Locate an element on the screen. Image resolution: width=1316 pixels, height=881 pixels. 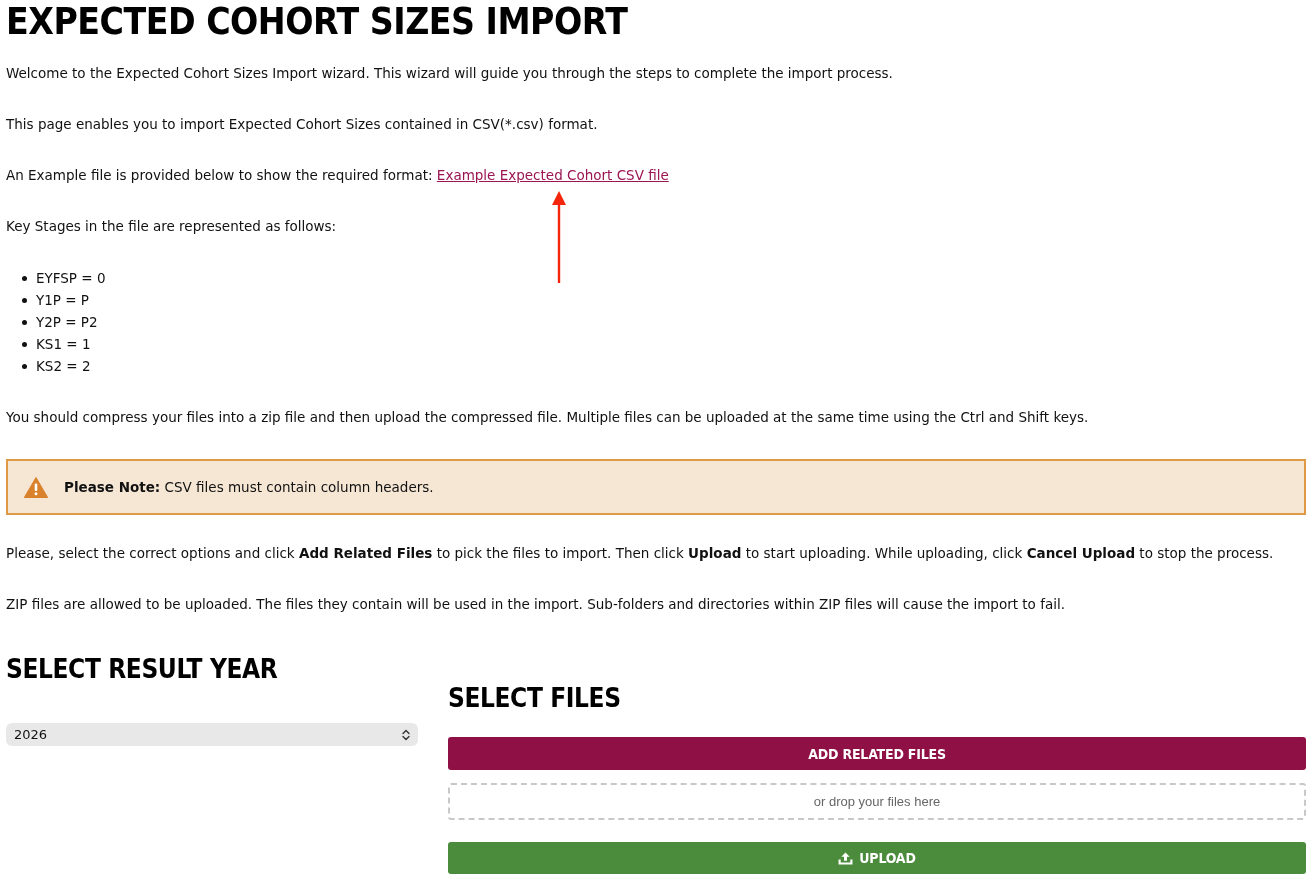
note-text: Please Note: CSV files must contain column headers. is located at coordinates (249, 487).